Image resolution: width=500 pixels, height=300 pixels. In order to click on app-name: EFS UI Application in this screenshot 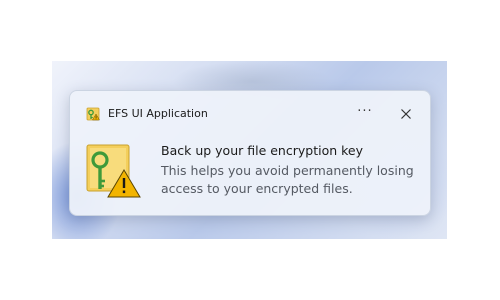, I will do `click(158, 113)`.